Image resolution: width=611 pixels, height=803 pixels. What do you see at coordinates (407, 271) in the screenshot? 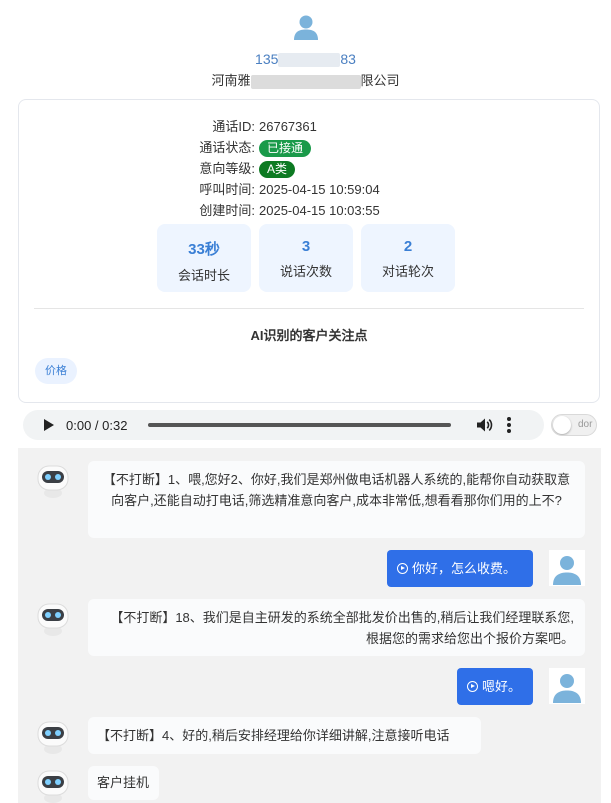
I see `stat-label: 对话轮次` at bounding box center [407, 271].